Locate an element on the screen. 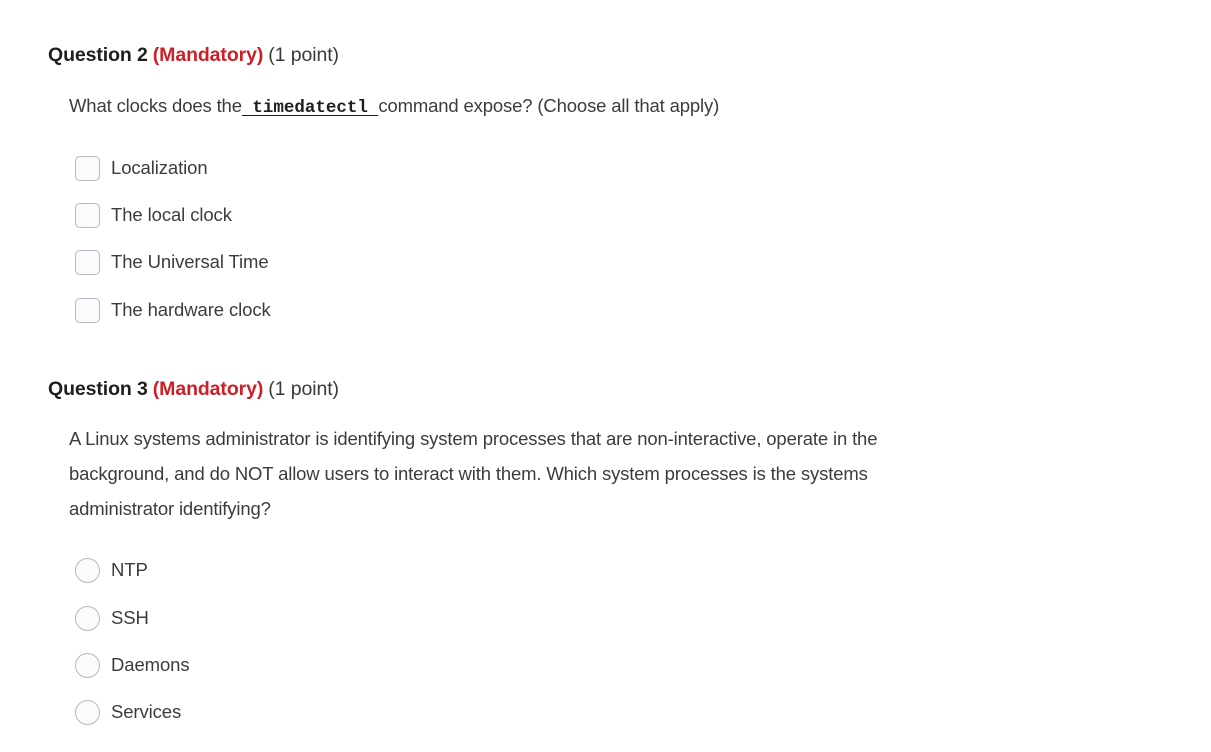  option-label: SSH is located at coordinates (130, 617).